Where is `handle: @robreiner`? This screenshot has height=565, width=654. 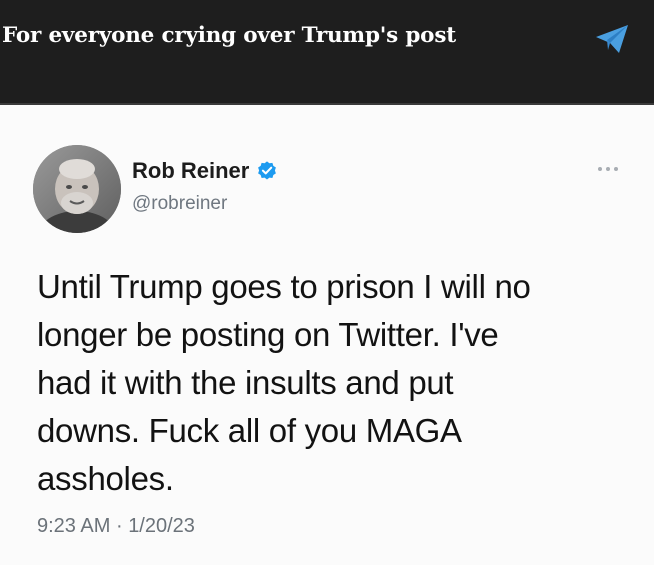
handle: @robreiner is located at coordinates (179, 204).